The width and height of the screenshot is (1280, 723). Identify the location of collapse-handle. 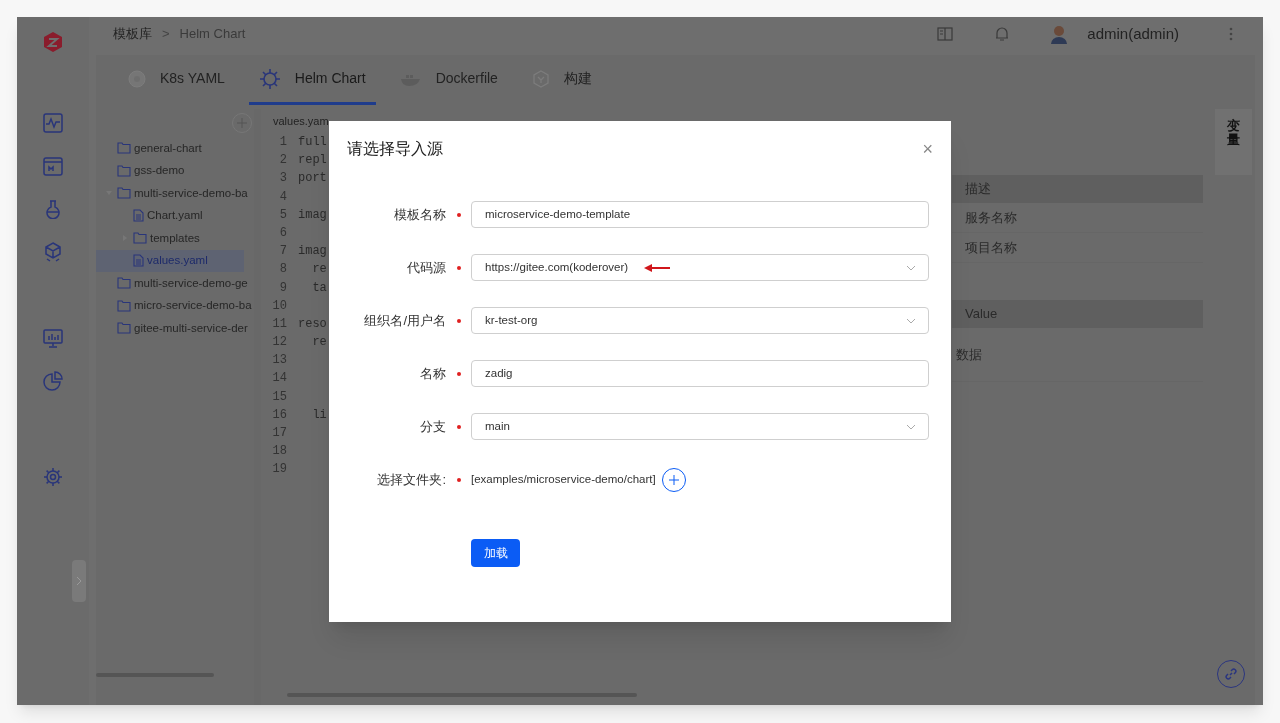
(79, 581).